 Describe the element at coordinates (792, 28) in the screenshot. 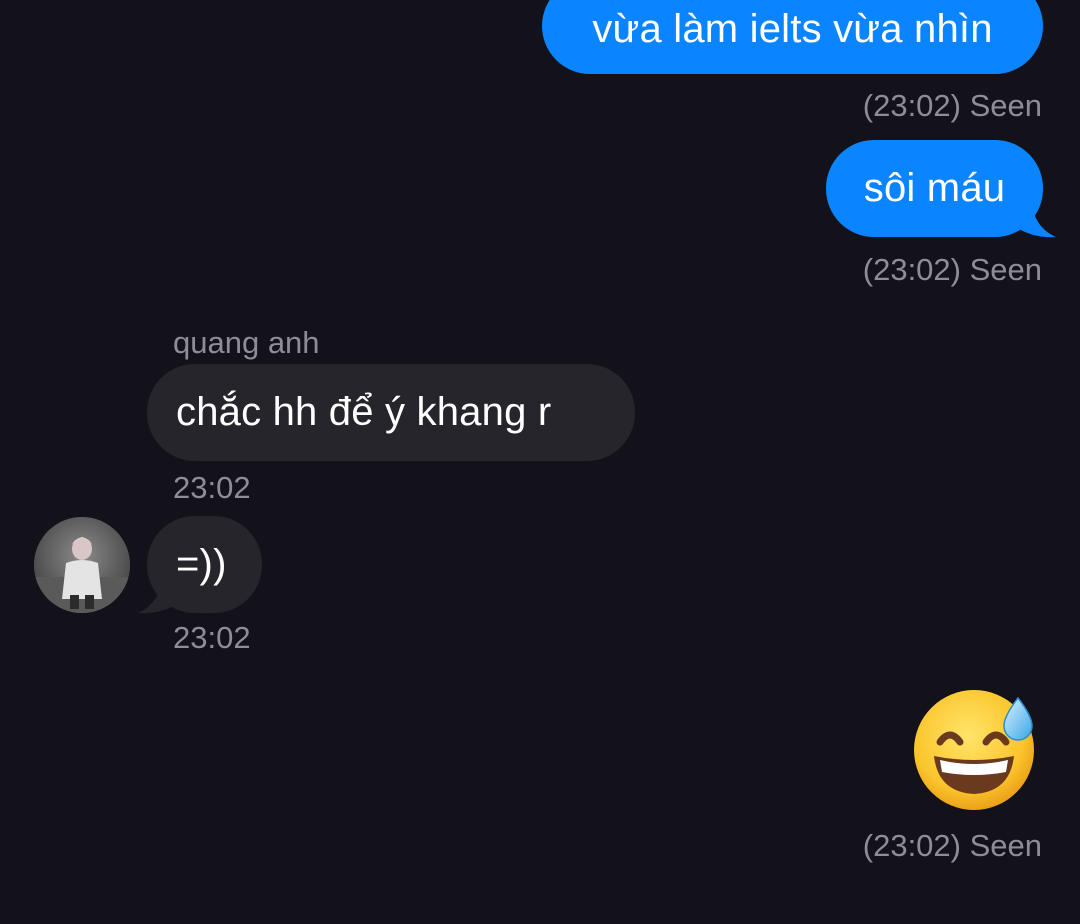

I see `message-text: vừa làm ielts vừa nhìn` at that location.